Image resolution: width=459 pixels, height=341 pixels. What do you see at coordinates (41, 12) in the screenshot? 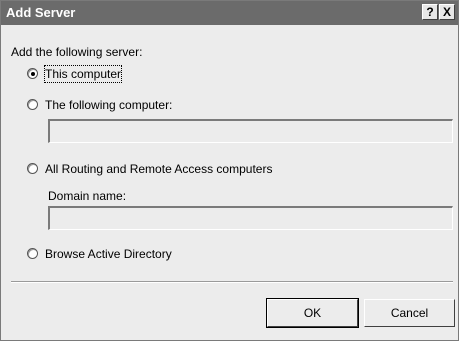
I see `window-title: Add Server` at bounding box center [41, 12].